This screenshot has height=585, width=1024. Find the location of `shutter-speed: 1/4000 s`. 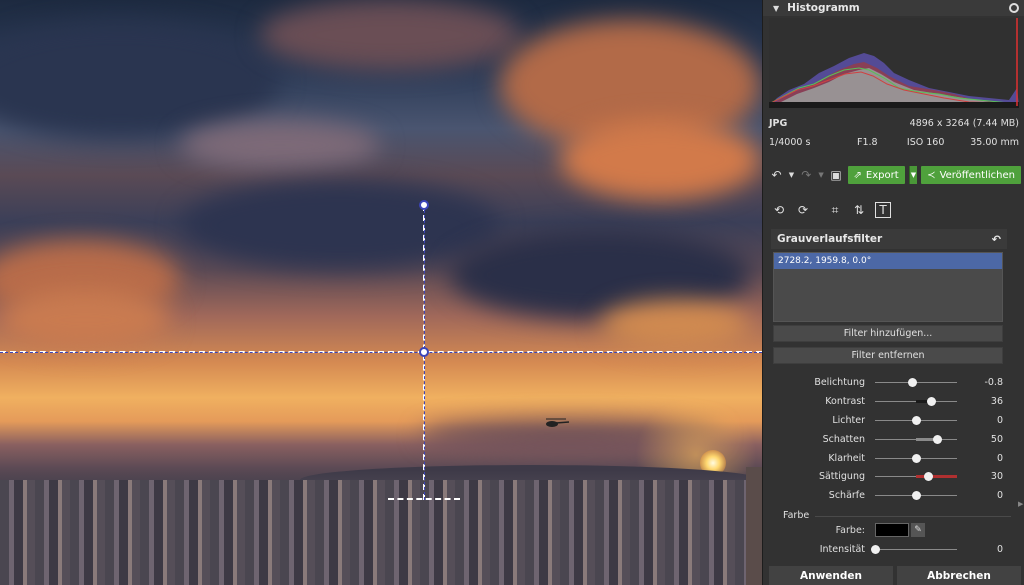

shutter-speed: 1/4000 s is located at coordinates (790, 142).